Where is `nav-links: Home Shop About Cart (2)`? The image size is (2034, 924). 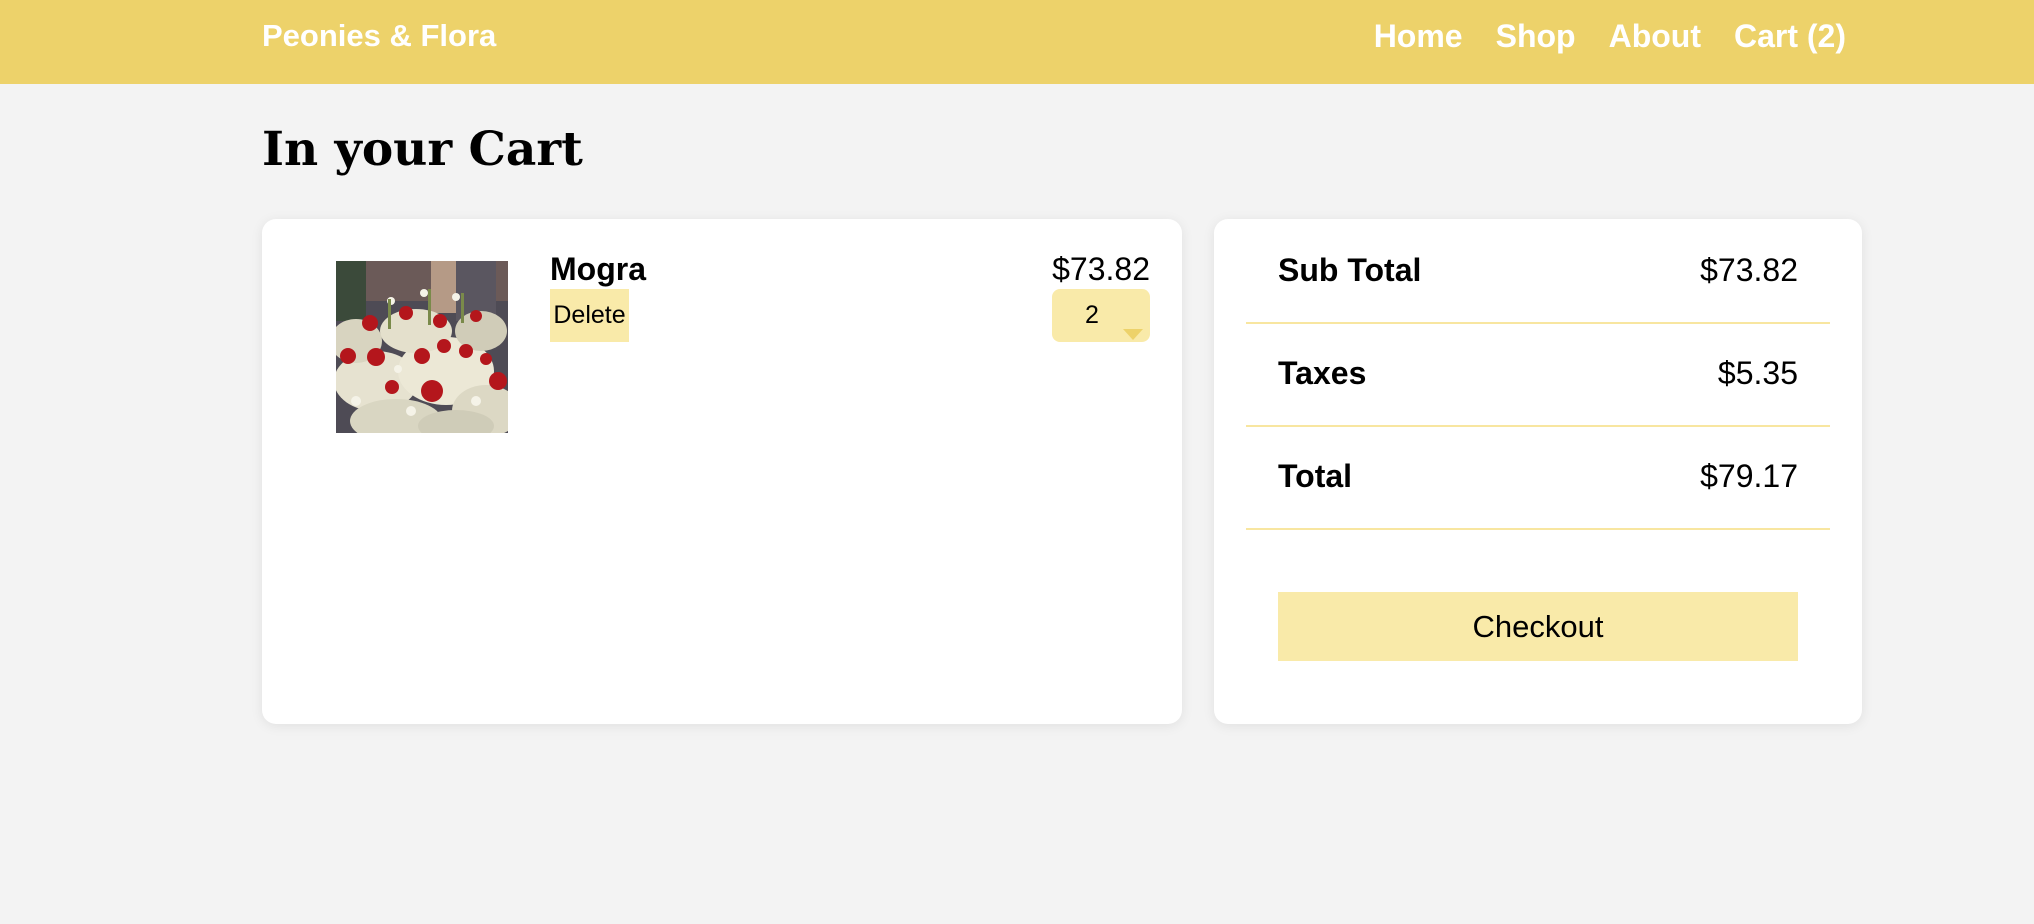 nav-links: Home Shop About Cart (2) is located at coordinates (1610, 36).